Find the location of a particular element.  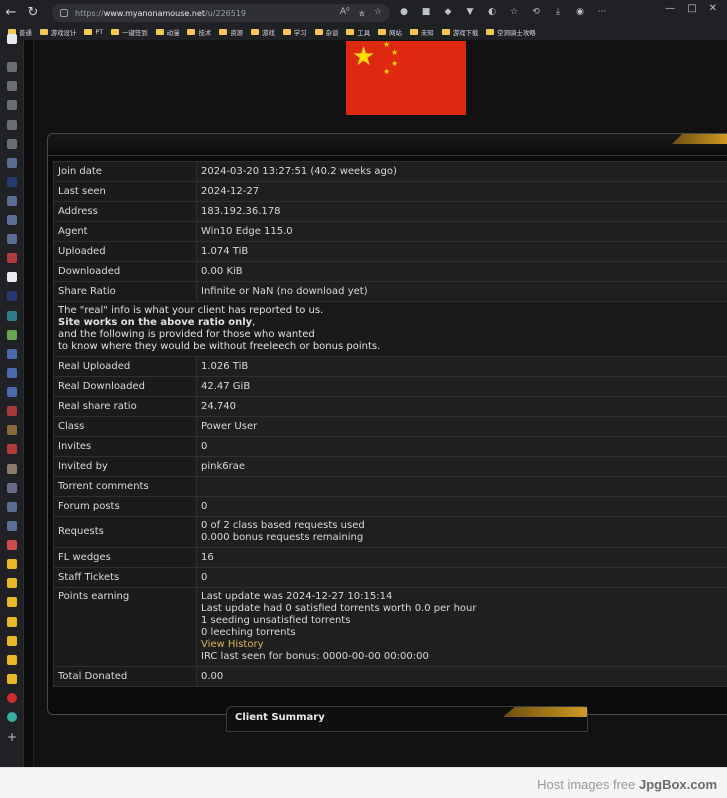

row-label: FL wedges is located at coordinates (125, 557).